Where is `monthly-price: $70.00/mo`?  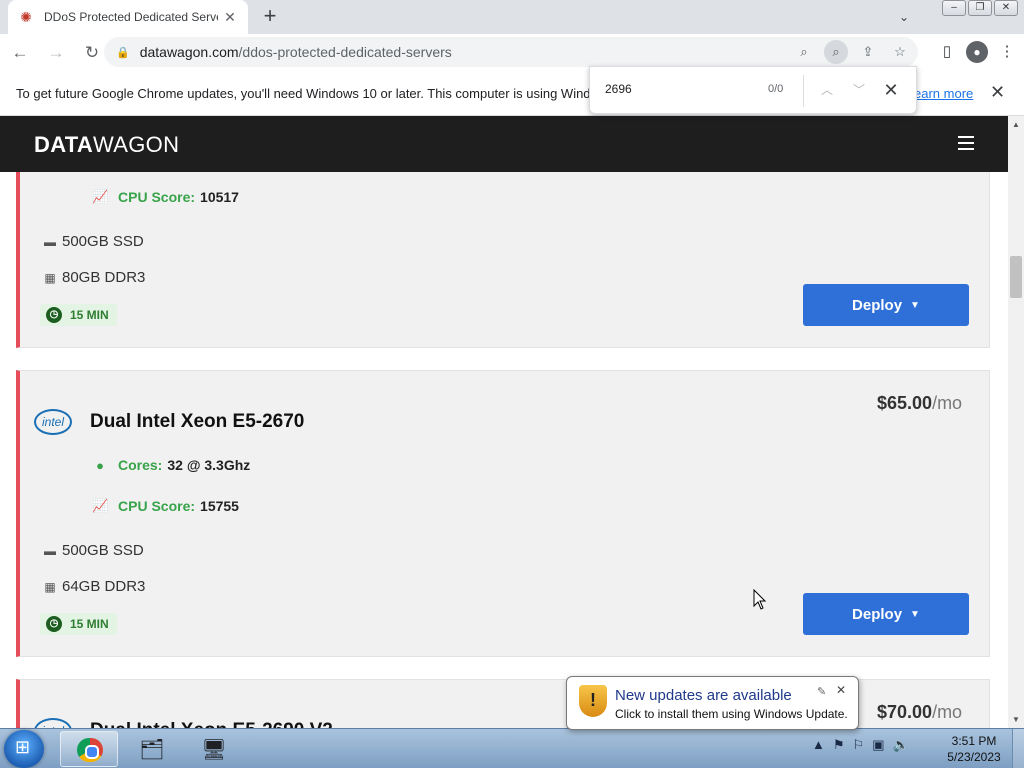 monthly-price: $70.00/mo is located at coordinates (920, 712).